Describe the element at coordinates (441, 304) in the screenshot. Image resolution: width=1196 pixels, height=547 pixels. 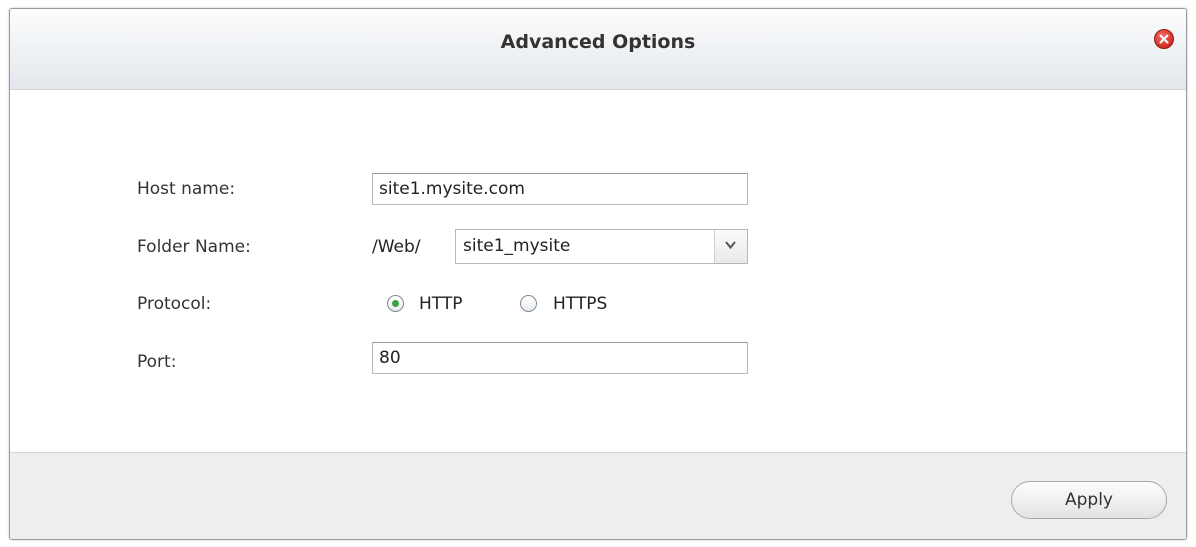
I see `radio-http-label: HTTP` at that location.